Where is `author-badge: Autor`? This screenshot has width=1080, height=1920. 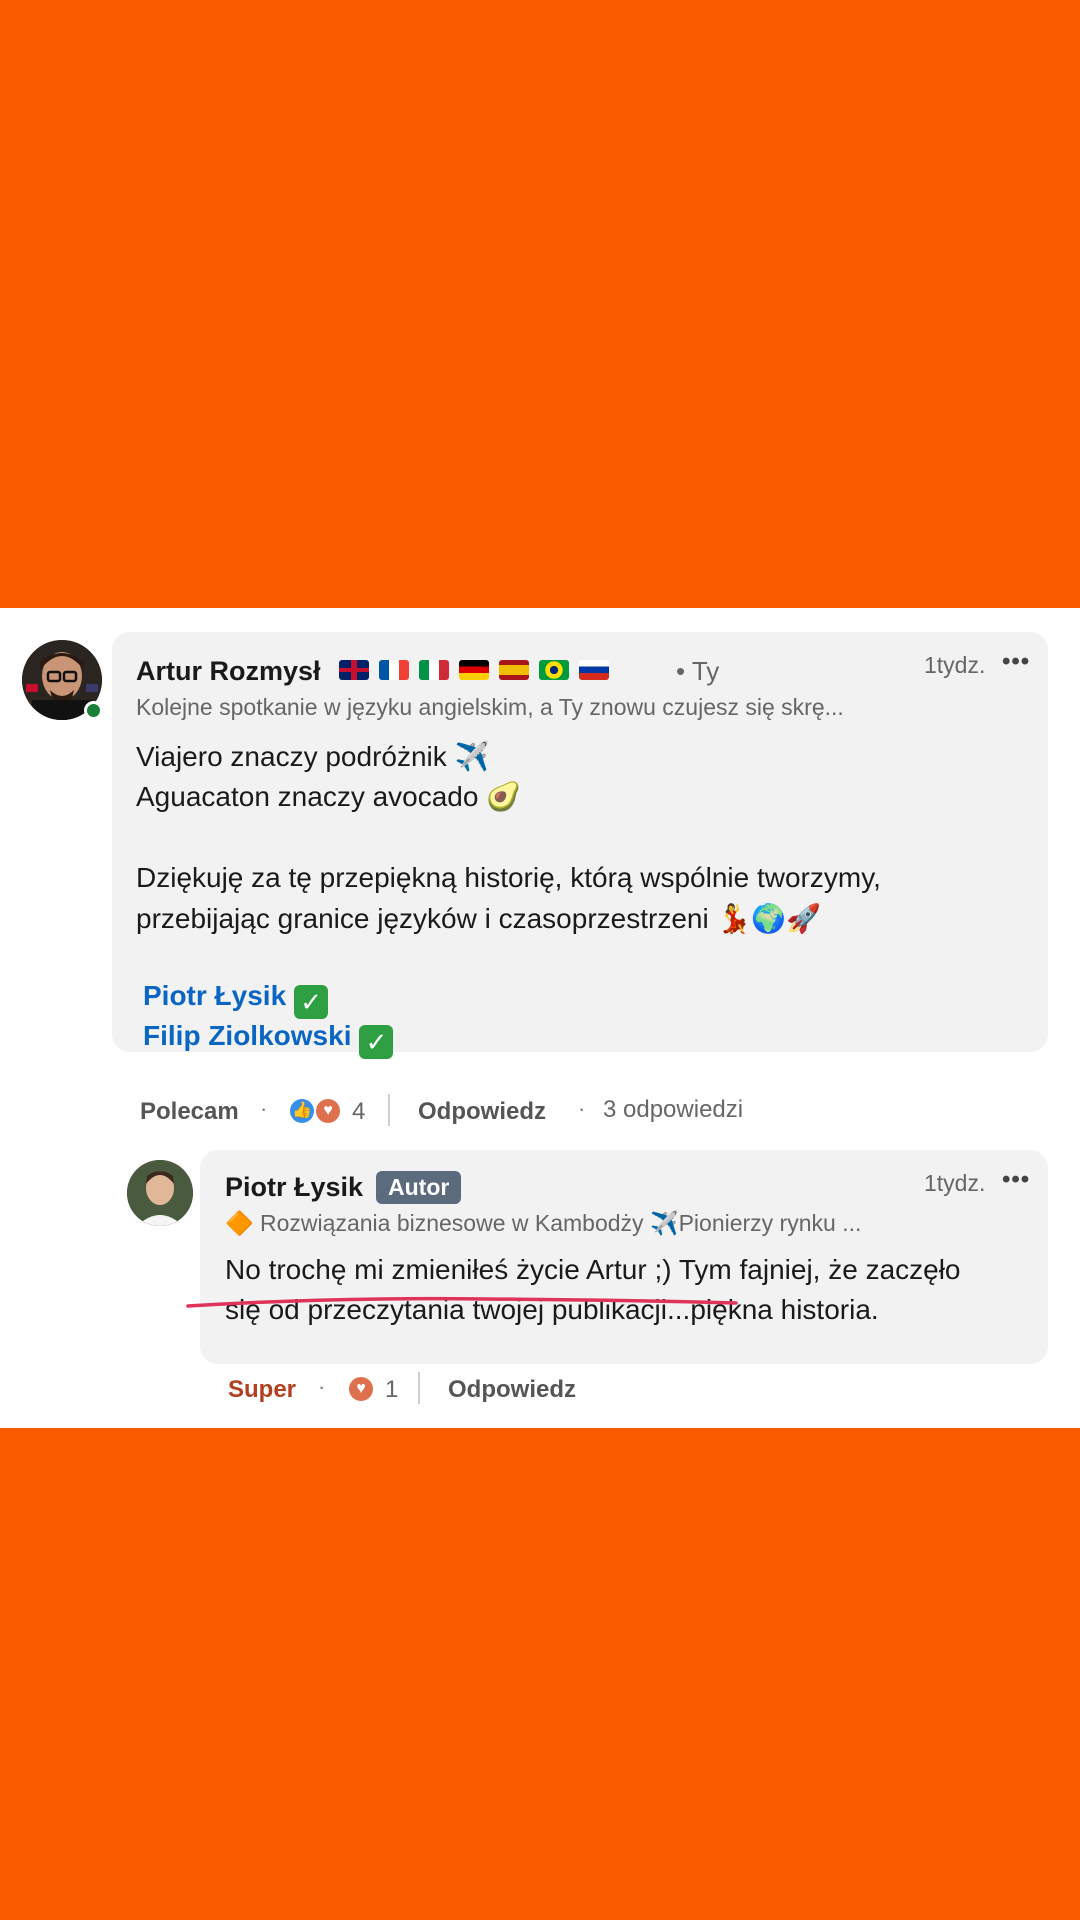
author-badge: Autor is located at coordinates (419, 1187).